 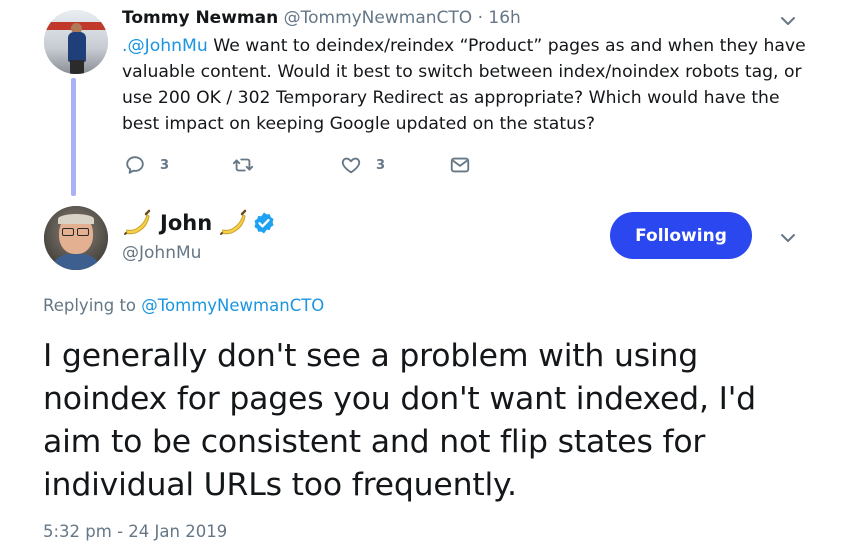 I want to click on direct-message-action, so click(x=460, y=165).